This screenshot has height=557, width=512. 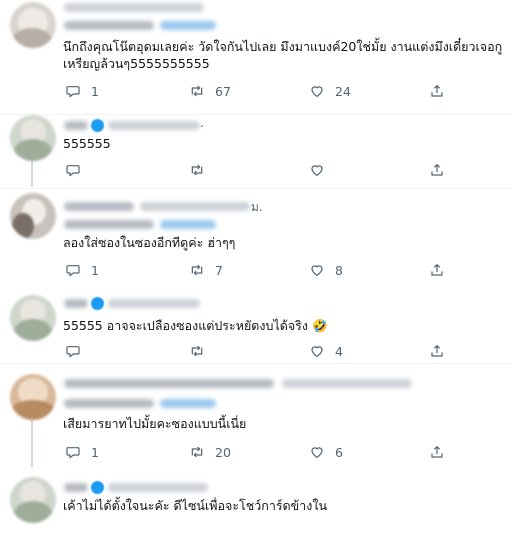 What do you see at coordinates (258, 452) in the screenshot?
I see `tweet-actions: 1 20 6` at bounding box center [258, 452].